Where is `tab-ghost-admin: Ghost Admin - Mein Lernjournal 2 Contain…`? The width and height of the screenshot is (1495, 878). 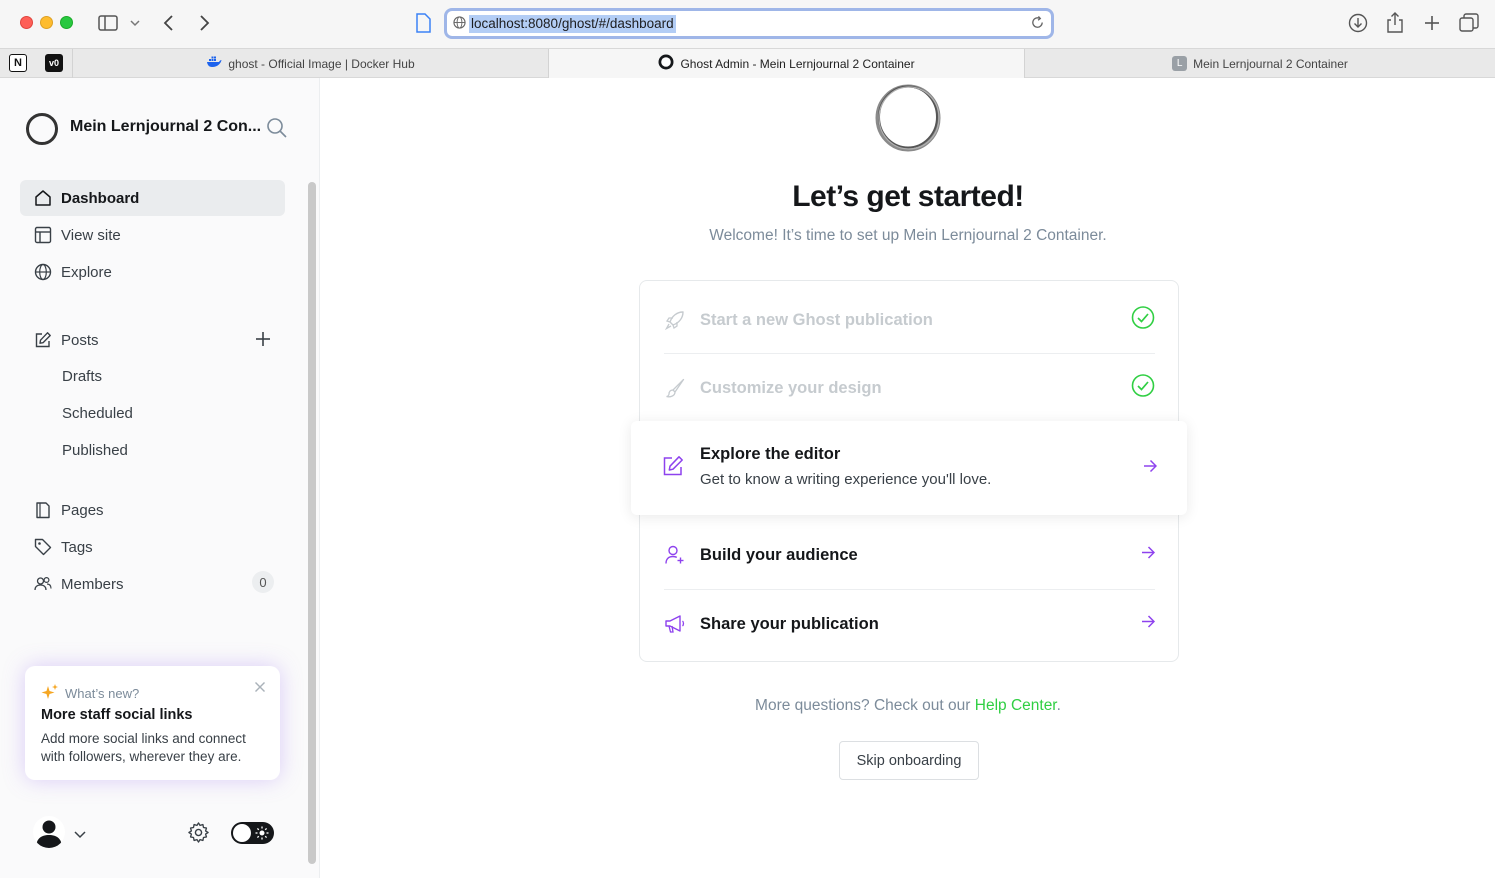
tab-ghost-admin: Ghost Admin - Mein Lernjournal 2 Contain… is located at coordinates (786, 63).